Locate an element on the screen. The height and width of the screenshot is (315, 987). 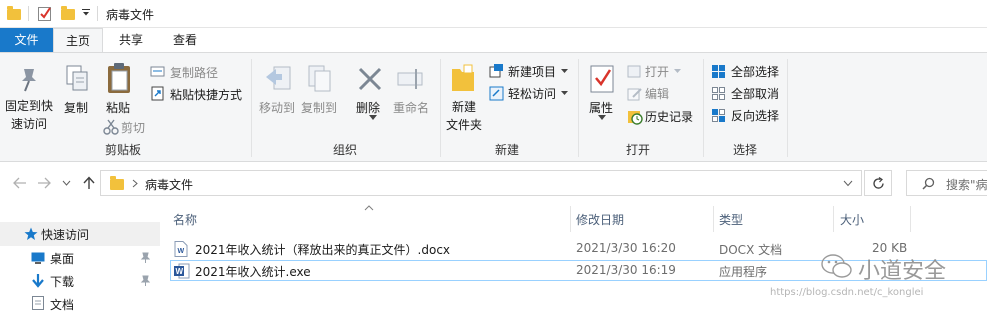
select-all-icon is located at coordinates (718, 71).